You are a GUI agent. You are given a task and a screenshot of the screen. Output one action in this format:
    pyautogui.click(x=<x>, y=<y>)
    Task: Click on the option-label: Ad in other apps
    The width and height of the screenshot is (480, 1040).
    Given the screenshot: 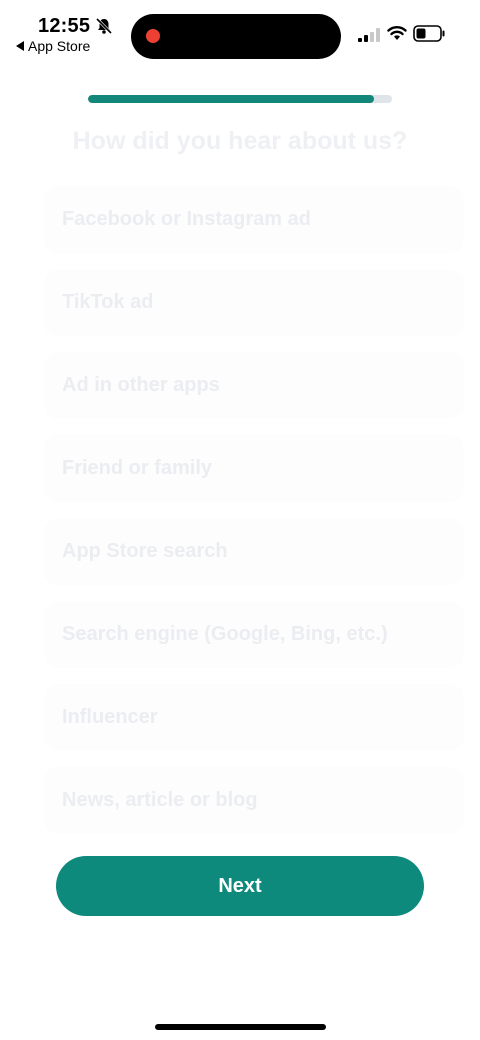 What is the action you would take?
    pyautogui.click(x=141, y=385)
    